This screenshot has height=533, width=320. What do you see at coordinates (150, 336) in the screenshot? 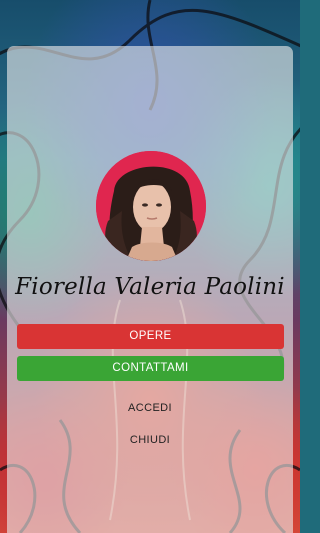
I see `opere-button: OPERE` at bounding box center [150, 336].